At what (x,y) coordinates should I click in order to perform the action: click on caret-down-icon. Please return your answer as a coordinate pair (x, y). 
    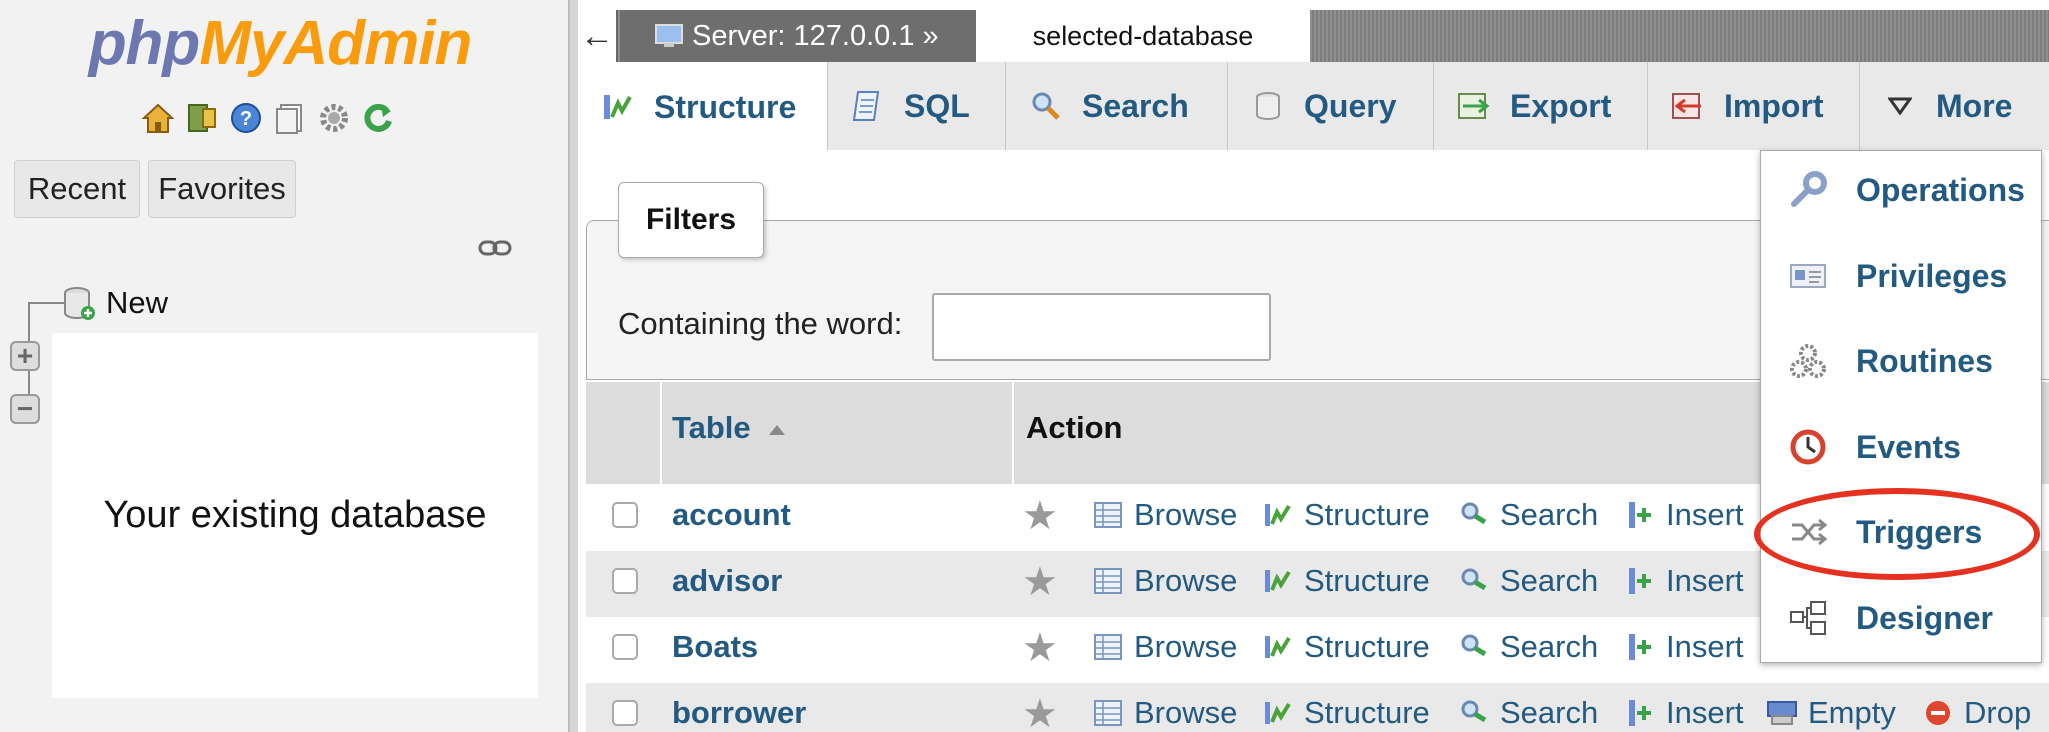
    Looking at the image, I should click on (1900, 106).